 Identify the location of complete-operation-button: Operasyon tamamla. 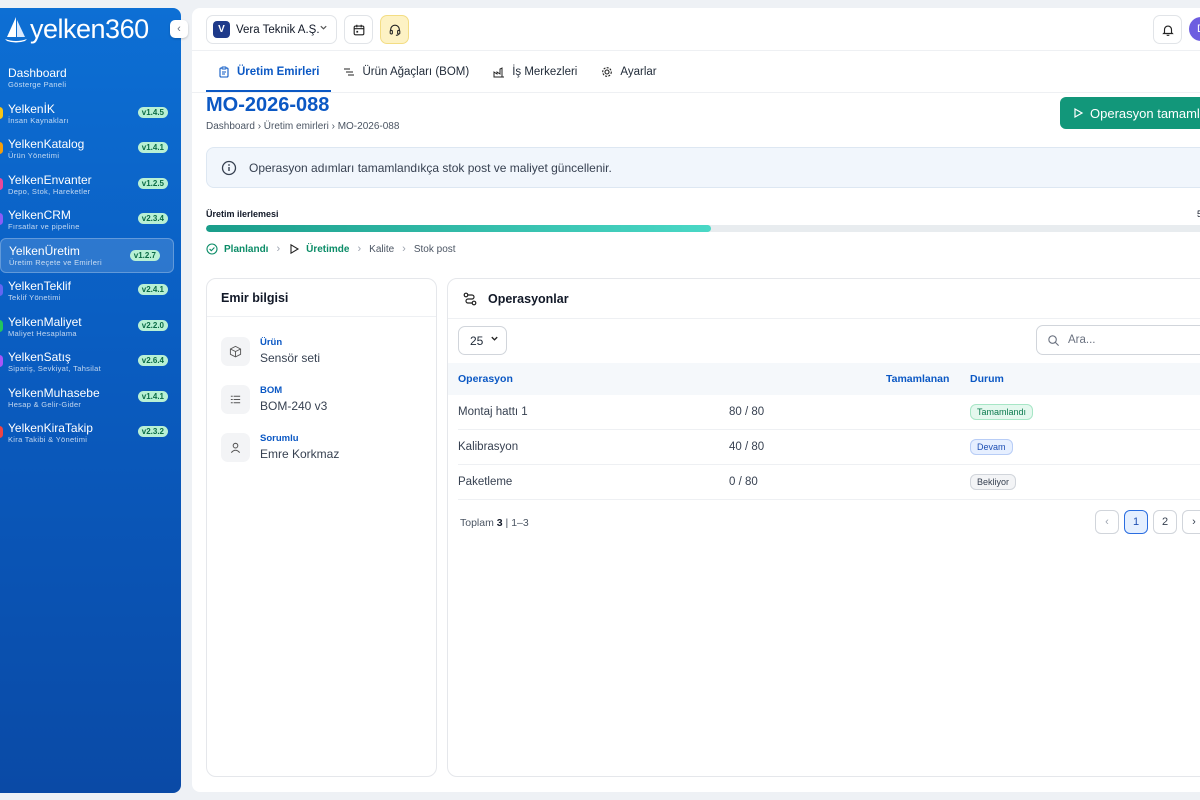
(1130, 113).